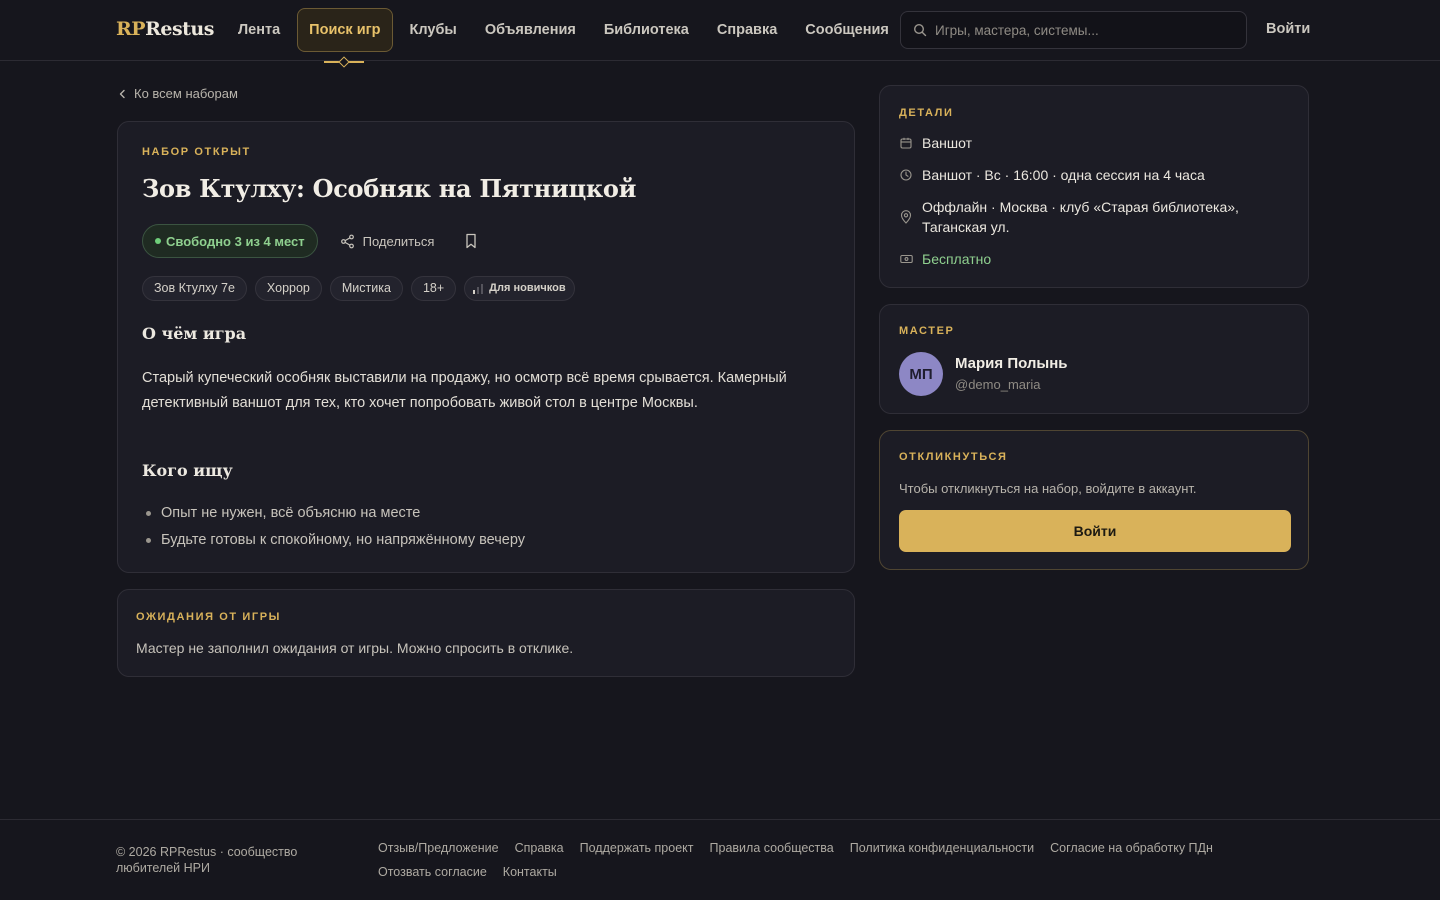 This screenshot has width=1440, height=900. Describe the element at coordinates (530, 872) in the screenshot. I see `footer-link-contacts: Контакты` at that location.